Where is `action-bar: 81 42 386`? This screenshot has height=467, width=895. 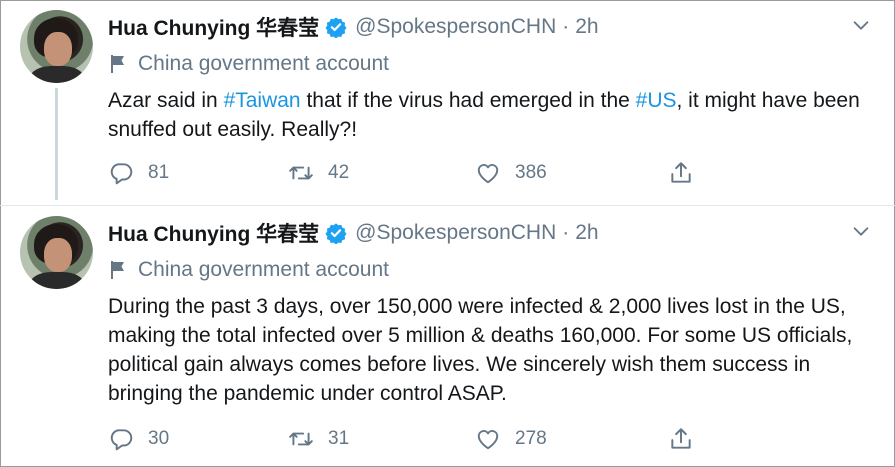 action-bar: 81 42 386 is located at coordinates (408, 173).